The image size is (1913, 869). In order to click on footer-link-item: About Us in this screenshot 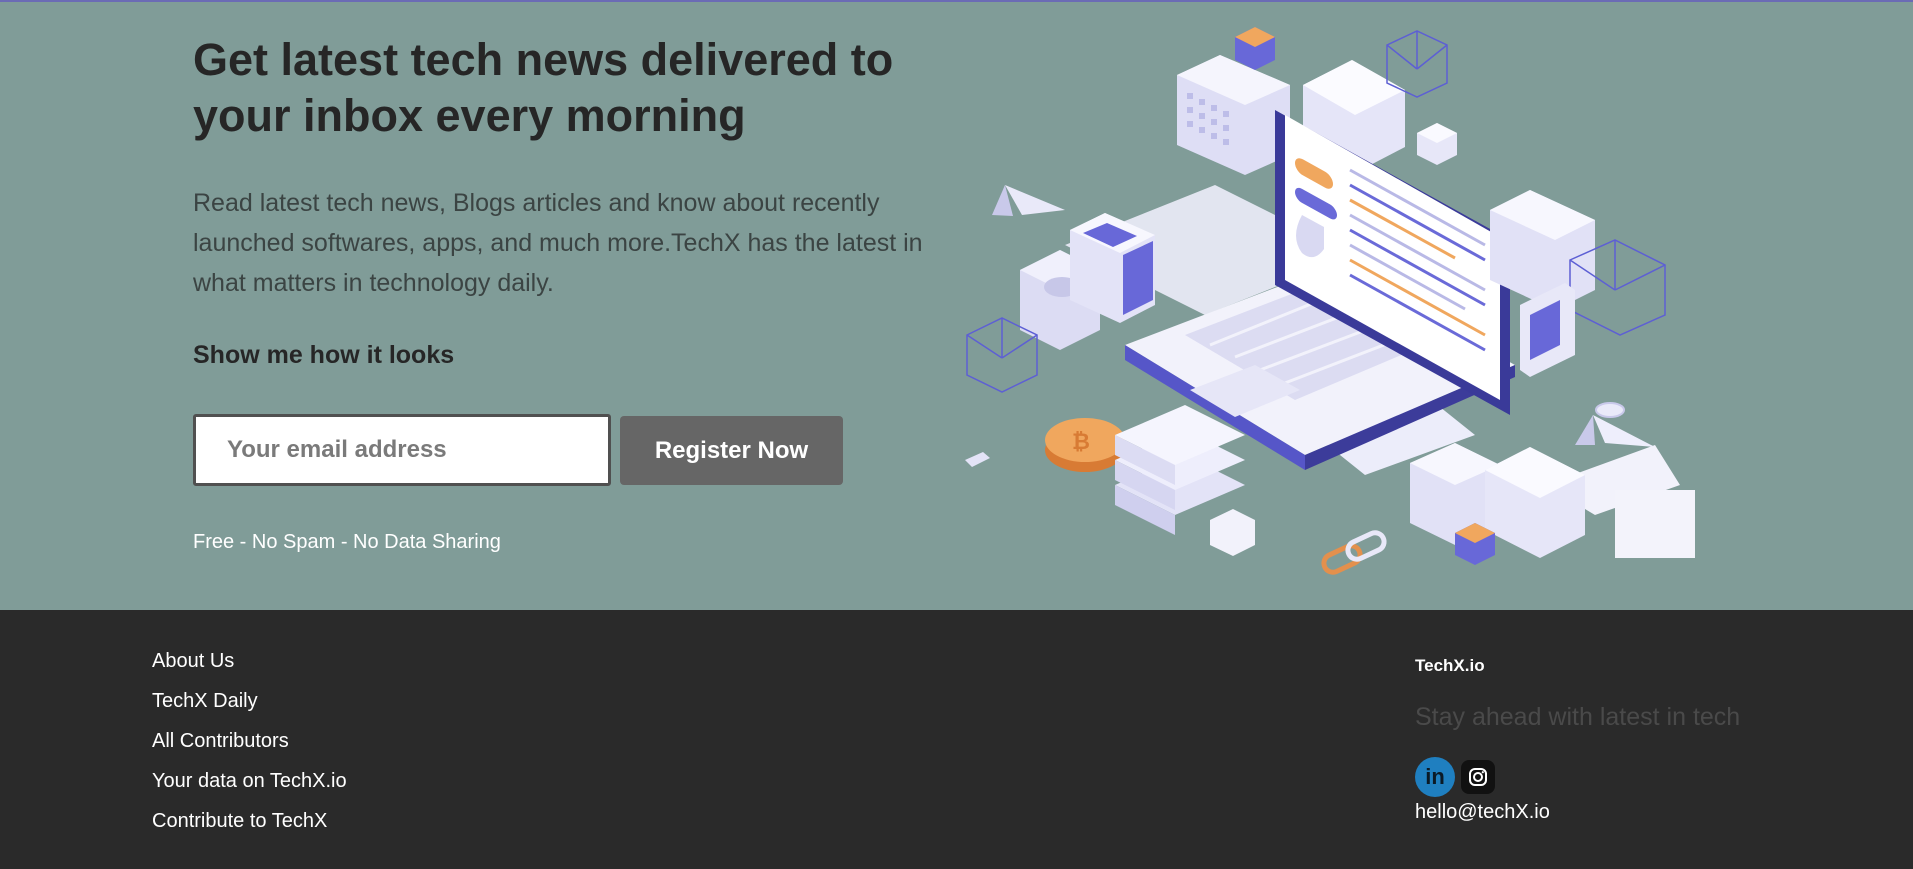, I will do `click(249, 661)`.